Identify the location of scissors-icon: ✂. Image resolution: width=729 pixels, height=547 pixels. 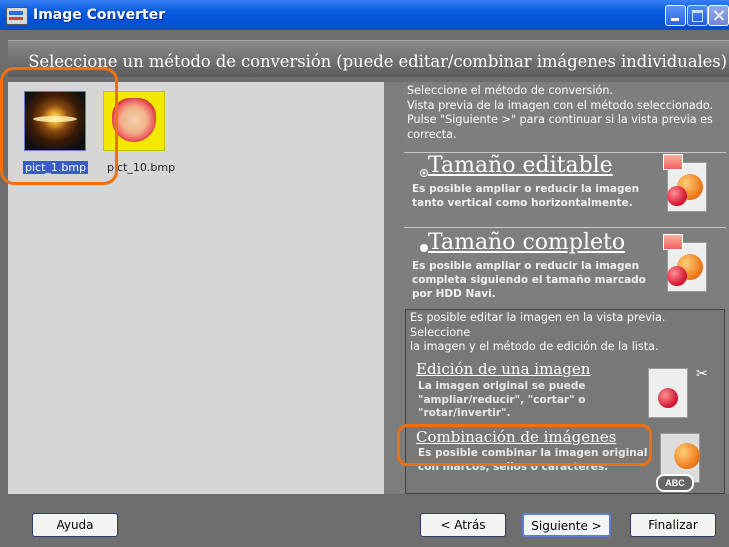
(702, 373).